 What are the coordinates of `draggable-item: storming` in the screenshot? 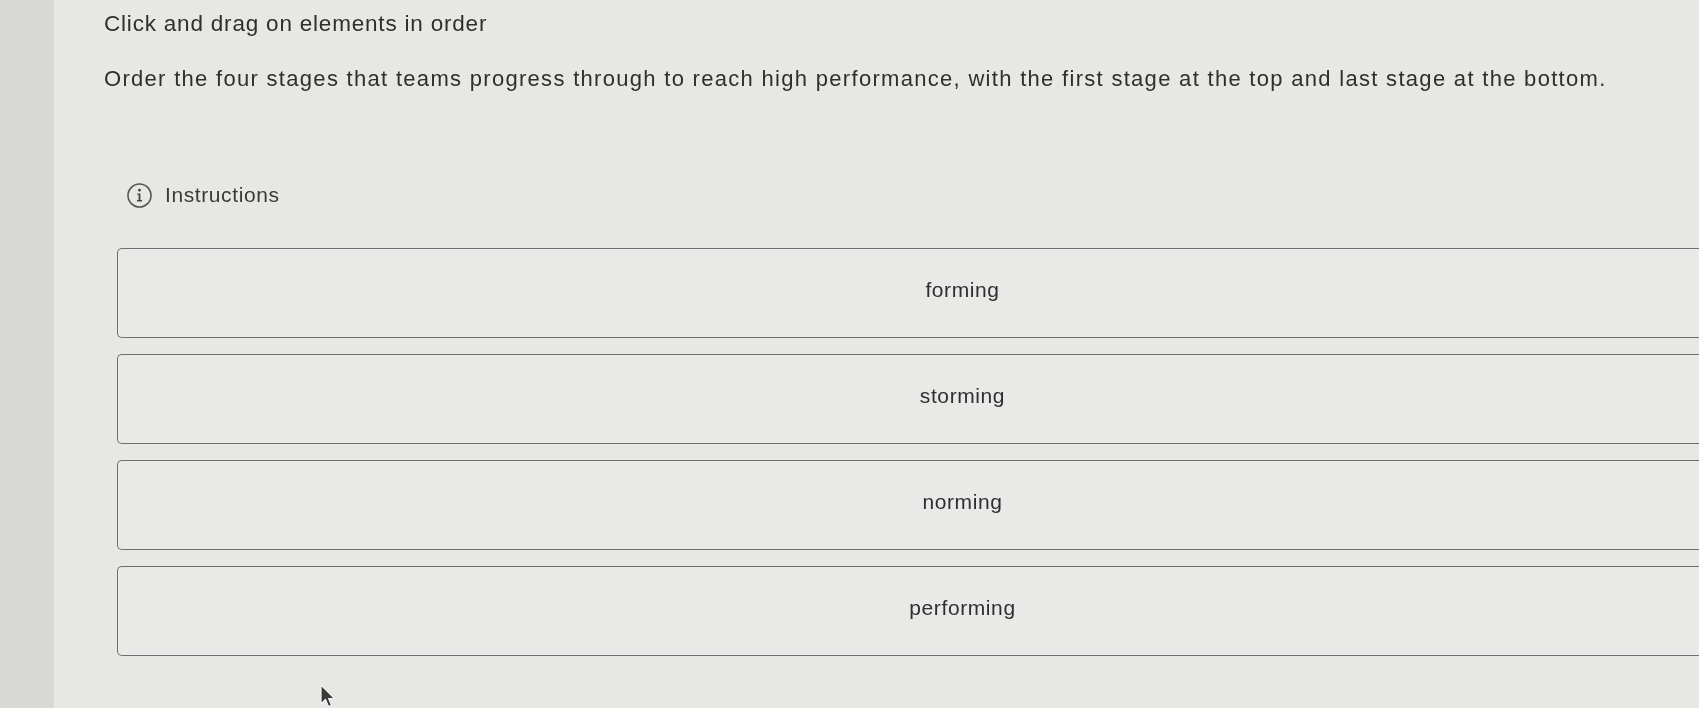 It's located at (908, 399).